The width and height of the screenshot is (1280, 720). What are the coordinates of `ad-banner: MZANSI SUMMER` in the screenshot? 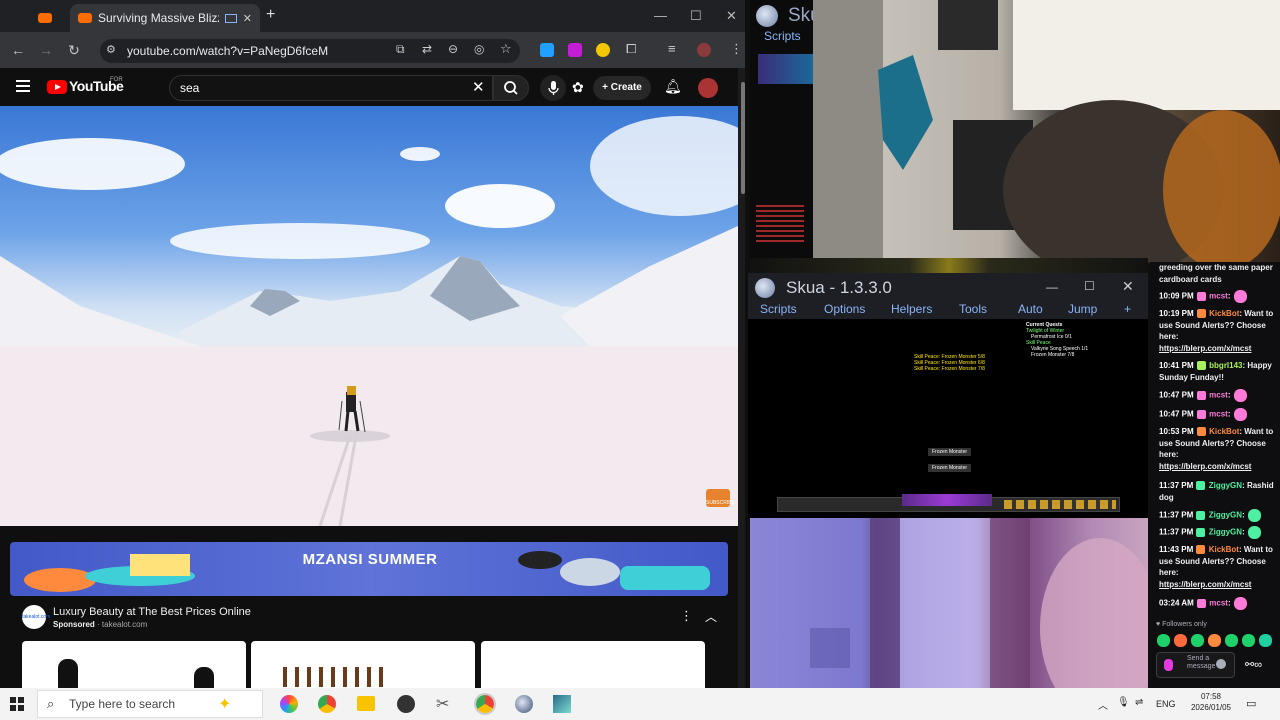 It's located at (369, 569).